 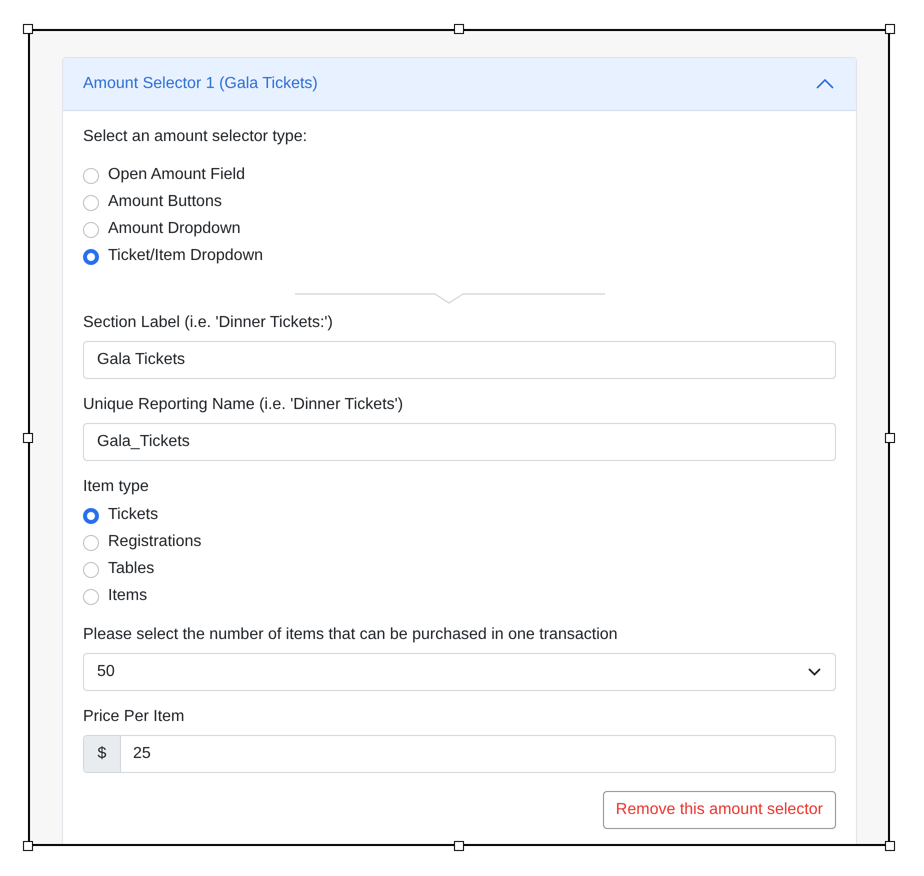 I want to click on accordion-header: Amount Selector 1 (Gala Tickets), so click(x=459, y=84).